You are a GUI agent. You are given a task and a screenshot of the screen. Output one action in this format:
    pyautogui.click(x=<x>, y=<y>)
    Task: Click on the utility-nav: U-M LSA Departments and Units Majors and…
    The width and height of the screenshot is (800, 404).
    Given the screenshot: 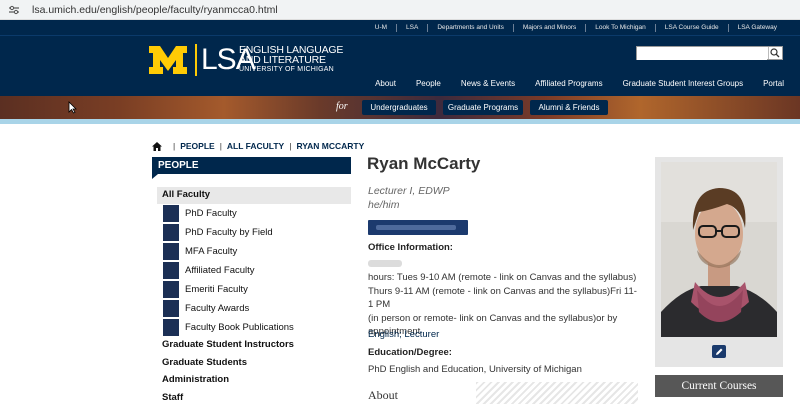 What is the action you would take?
    pyautogui.click(x=400, y=28)
    